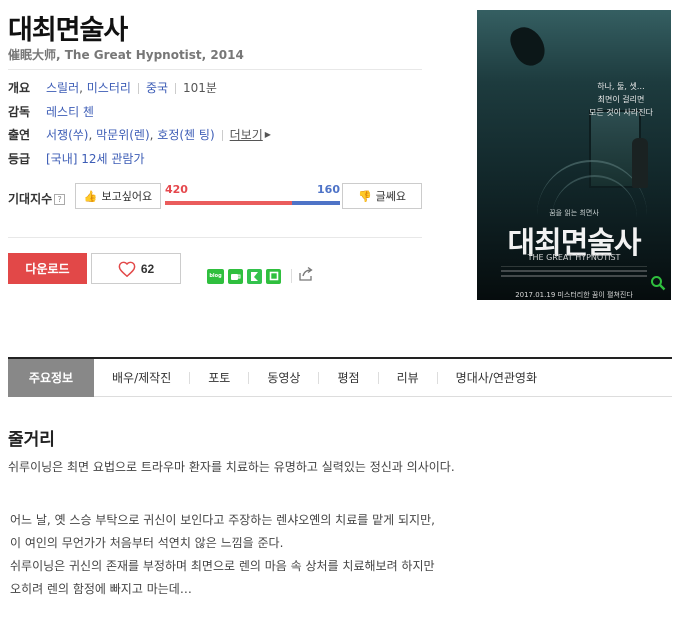  Describe the element at coordinates (19, 135) in the screenshot. I see `cast-label: 출연` at that location.